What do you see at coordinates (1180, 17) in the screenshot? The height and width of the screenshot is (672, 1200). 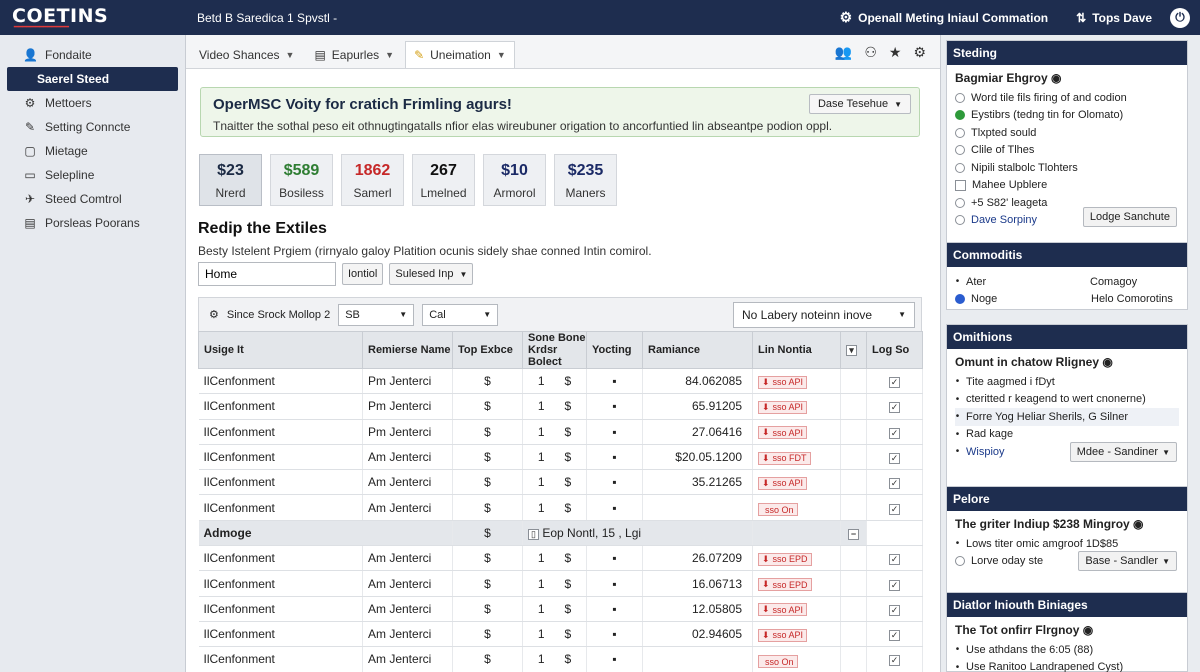 I see `user-avatar: ⏻` at bounding box center [1180, 17].